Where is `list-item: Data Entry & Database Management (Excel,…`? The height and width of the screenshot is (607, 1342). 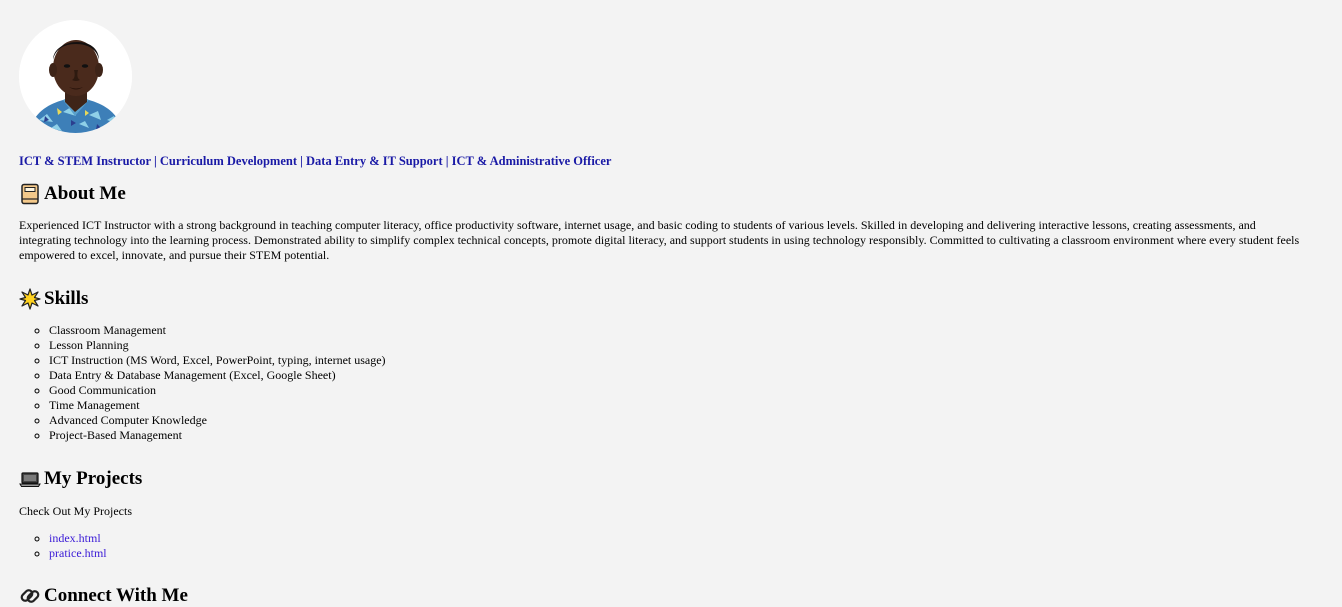
list-item: Data Entry & Database Management (Excel,… is located at coordinates (684, 375).